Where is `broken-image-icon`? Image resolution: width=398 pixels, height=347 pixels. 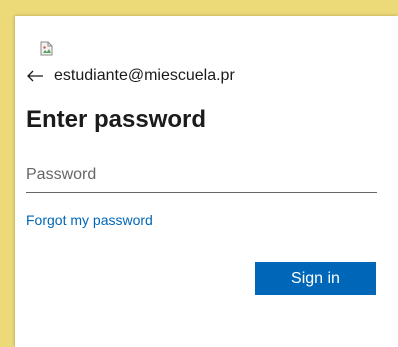
broken-image-icon is located at coordinates (46, 48).